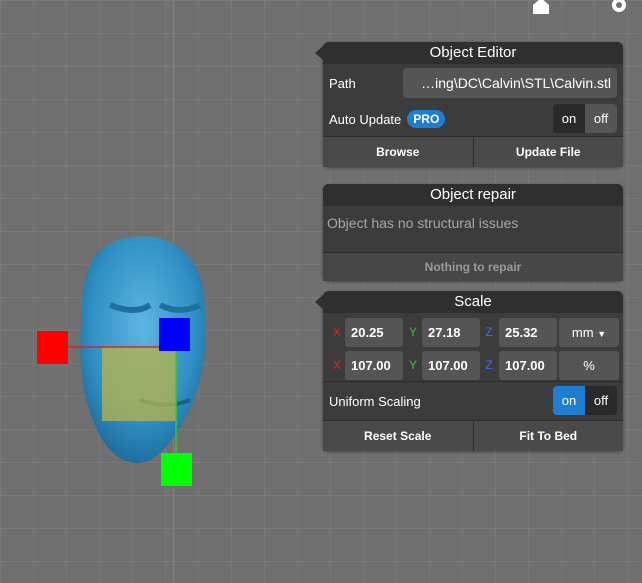  I want to click on auto-update-toggle: on off, so click(585, 118).